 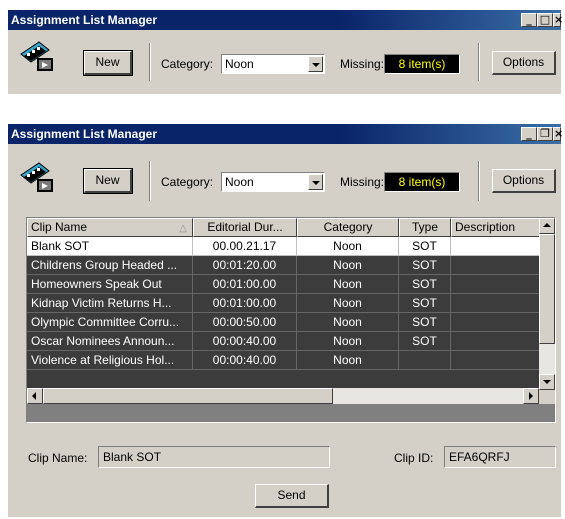 I want to click on table-row: Homeowners Speak Out 00:01:00.00 Noon SOT, so click(x=284, y=284).